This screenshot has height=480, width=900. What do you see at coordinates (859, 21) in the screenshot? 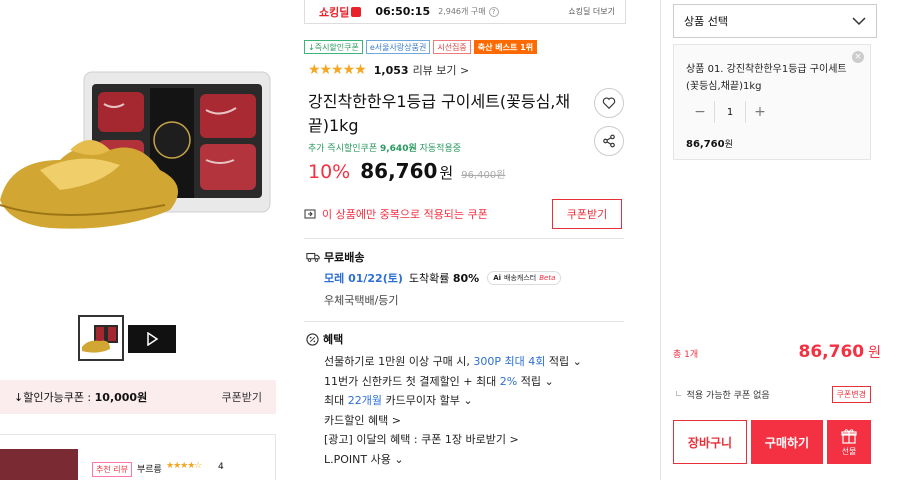
I see `chevron-down-icon` at bounding box center [859, 21].